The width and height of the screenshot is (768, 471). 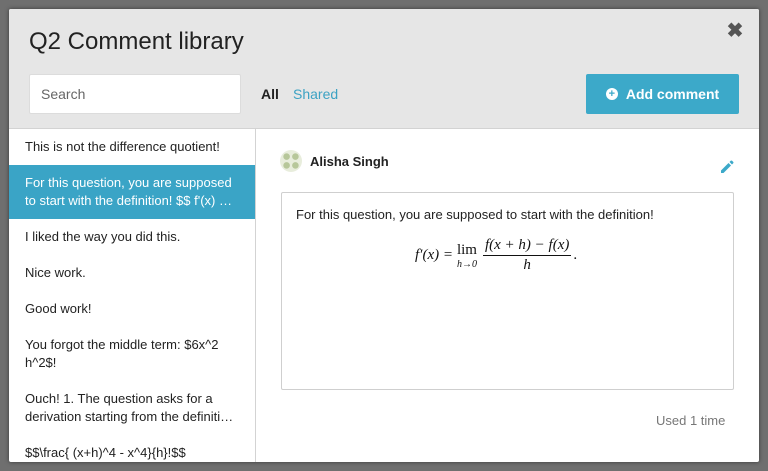 I want to click on list-item: I liked the way you did this., so click(x=132, y=237).